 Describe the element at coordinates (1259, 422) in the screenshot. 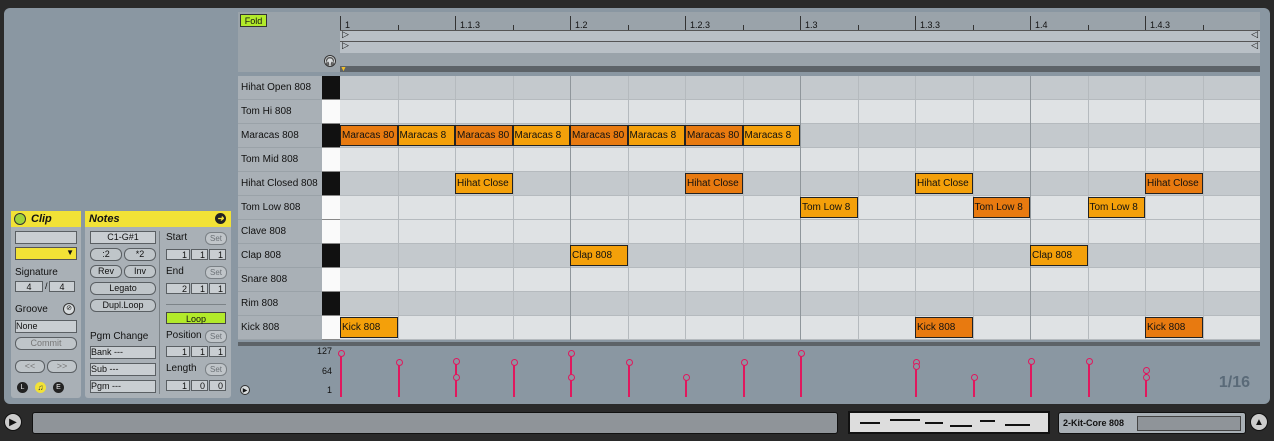

I see `up-triangle-icon: ▲` at that location.